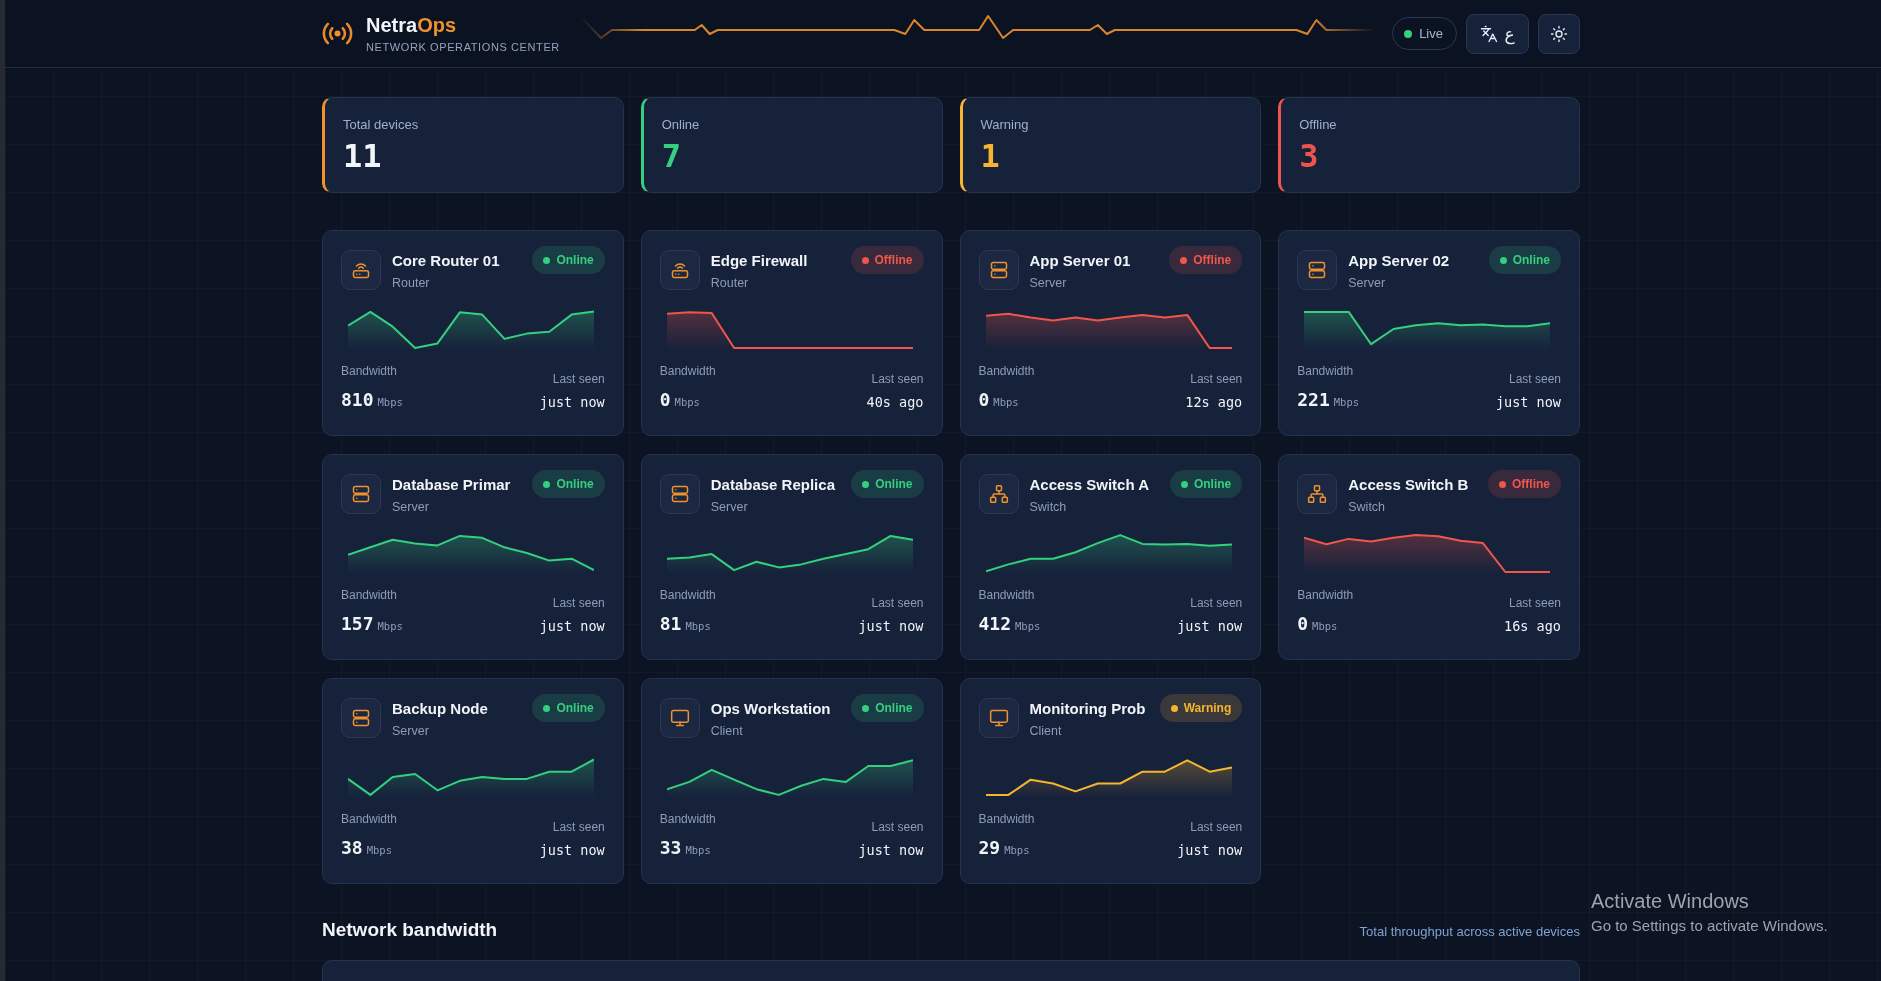 This screenshot has width=1881, height=981. I want to click on broadcast-icon, so click(337, 33).